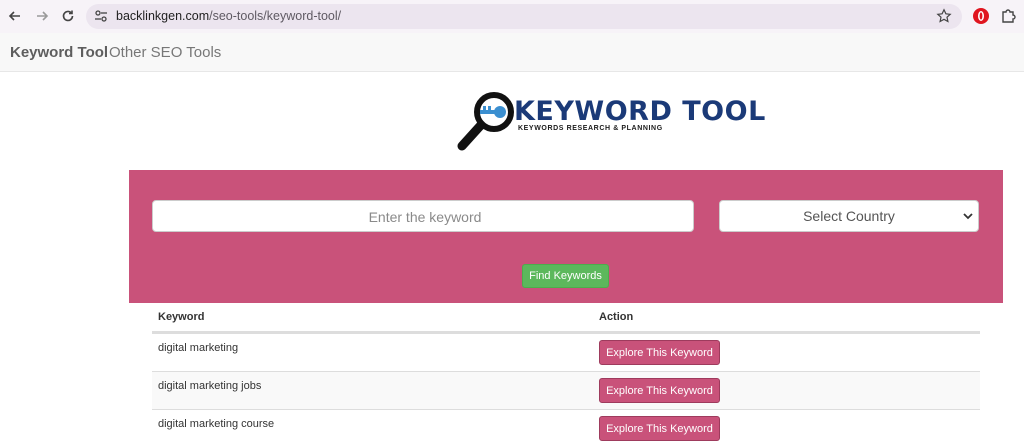 The width and height of the screenshot is (1024, 447). I want to click on extensions-icon, so click(1008, 16).